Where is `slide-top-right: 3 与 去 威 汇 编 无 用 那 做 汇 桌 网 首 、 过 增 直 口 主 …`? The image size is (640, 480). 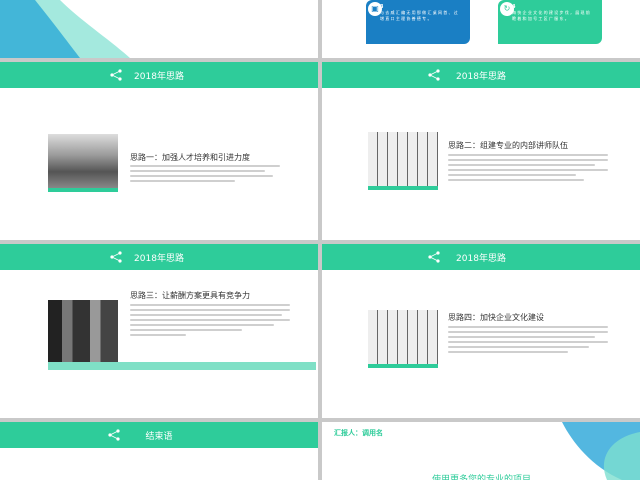
slide-top-right: 3 与 去 威 汇 编 无 用 那 做 汇 桌 网 首 、 过 增 直 口 主 … is located at coordinates (481, 29).